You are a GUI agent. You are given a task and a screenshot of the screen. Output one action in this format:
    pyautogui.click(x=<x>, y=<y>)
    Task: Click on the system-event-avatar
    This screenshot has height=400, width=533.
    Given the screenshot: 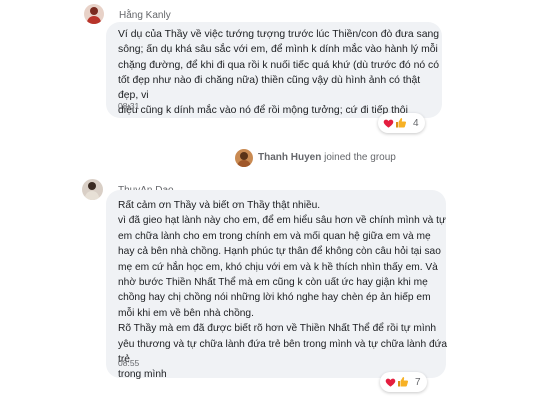 What is the action you would take?
    pyautogui.click(x=244, y=158)
    